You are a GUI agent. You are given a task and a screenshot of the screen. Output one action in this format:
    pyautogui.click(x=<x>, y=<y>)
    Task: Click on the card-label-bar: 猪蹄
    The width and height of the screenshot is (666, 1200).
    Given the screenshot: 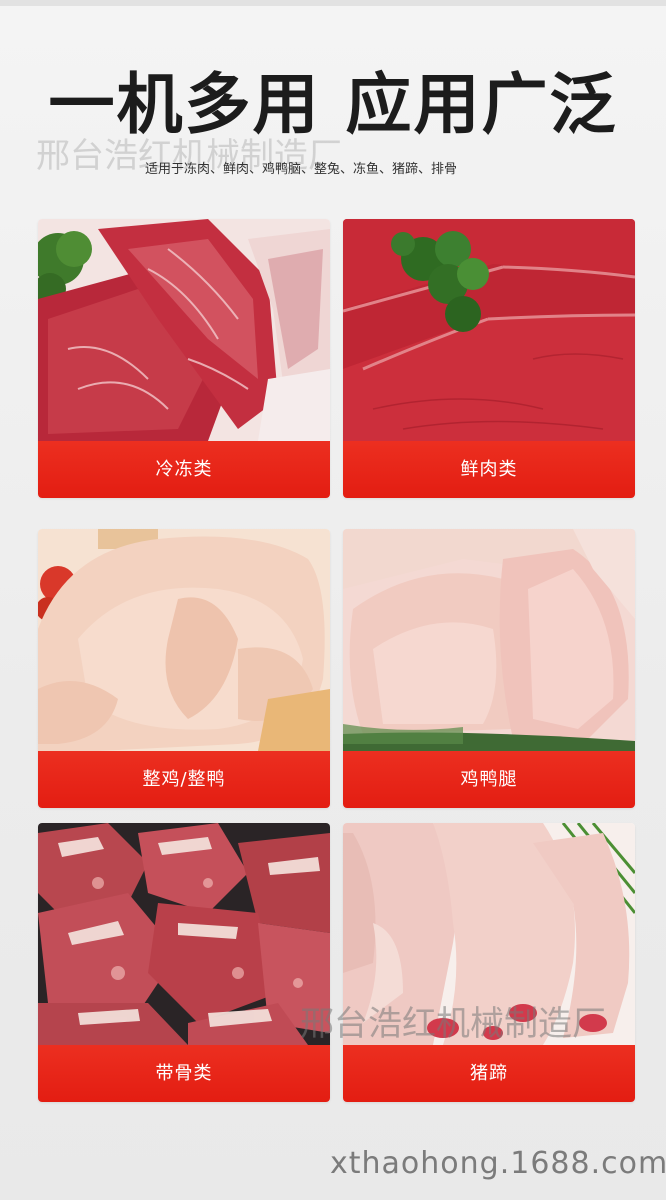 What is the action you would take?
    pyautogui.click(x=489, y=1073)
    